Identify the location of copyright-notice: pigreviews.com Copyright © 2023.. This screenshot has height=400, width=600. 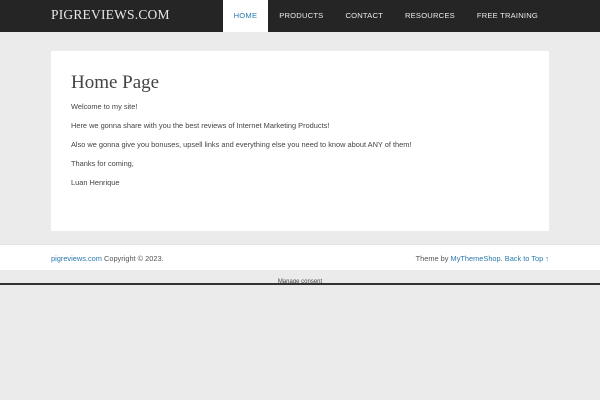
(107, 258).